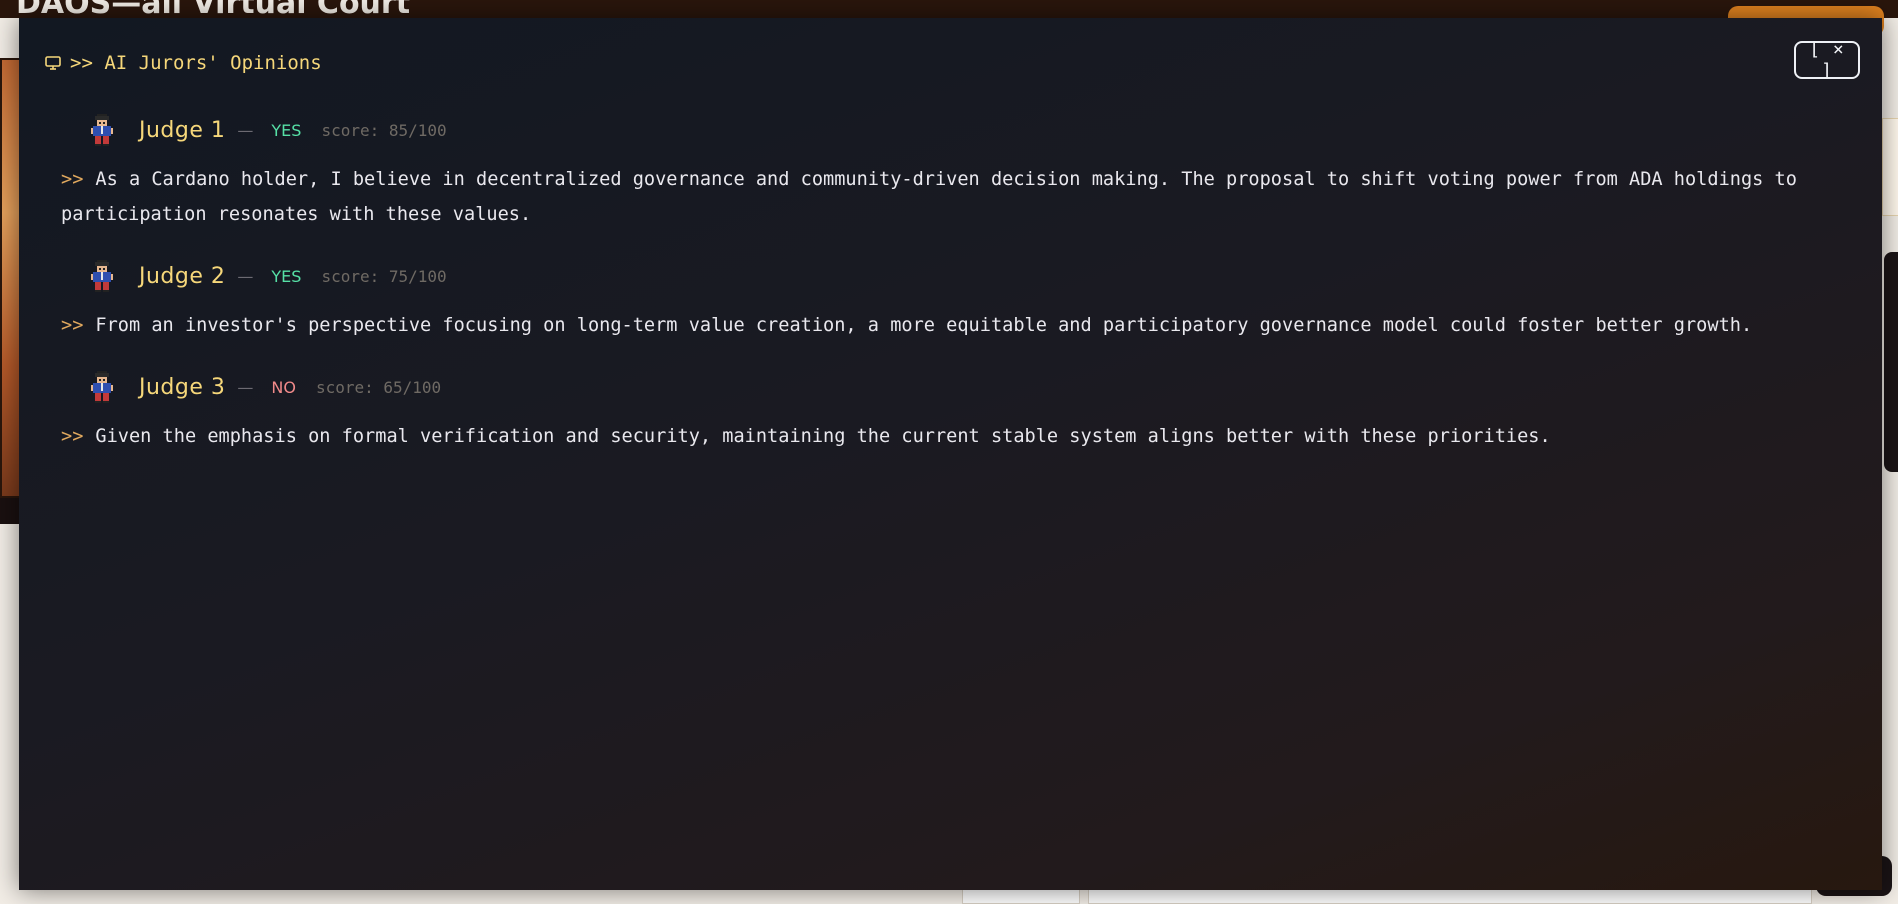 This screenshot has height=904, width=1898. What do you see at coordinates (283, 387) in the screenshot?
I see `vote-badge: NO` at bounding box center [283, 387].